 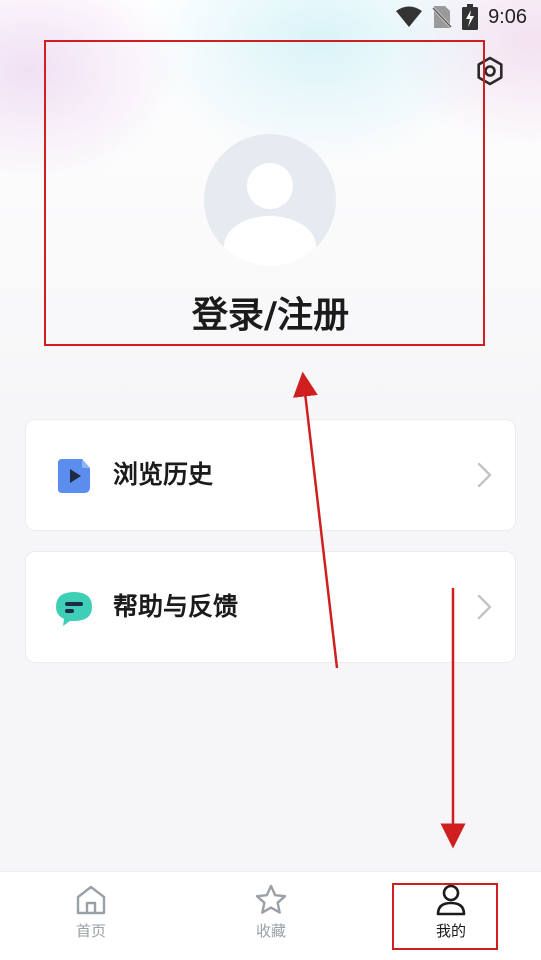 I want to click on tab-label: 收藏, so click(x=270, y=931).